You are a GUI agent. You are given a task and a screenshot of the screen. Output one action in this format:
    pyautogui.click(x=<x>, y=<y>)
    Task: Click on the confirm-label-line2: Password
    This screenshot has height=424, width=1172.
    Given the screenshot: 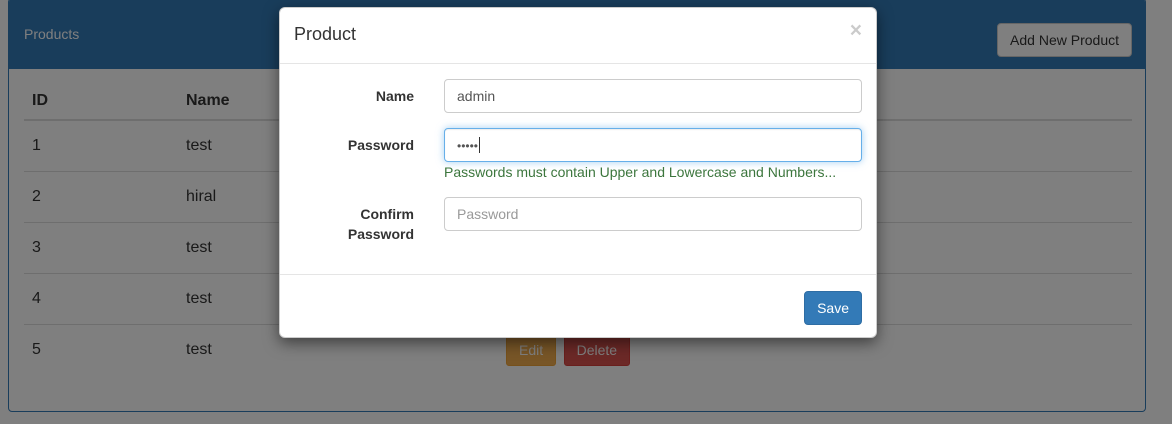 What is the action you would take?
    pyautogui.click(x=380, y=234)
    